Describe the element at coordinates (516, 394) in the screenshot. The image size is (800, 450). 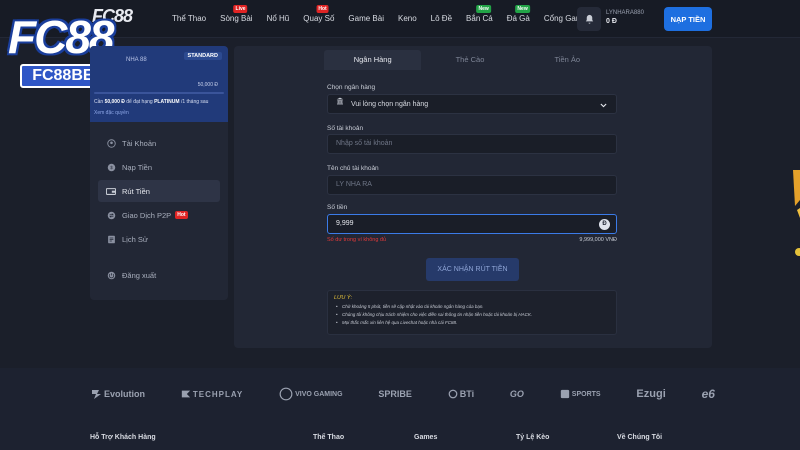
I see `partner-go: GO` at that location.